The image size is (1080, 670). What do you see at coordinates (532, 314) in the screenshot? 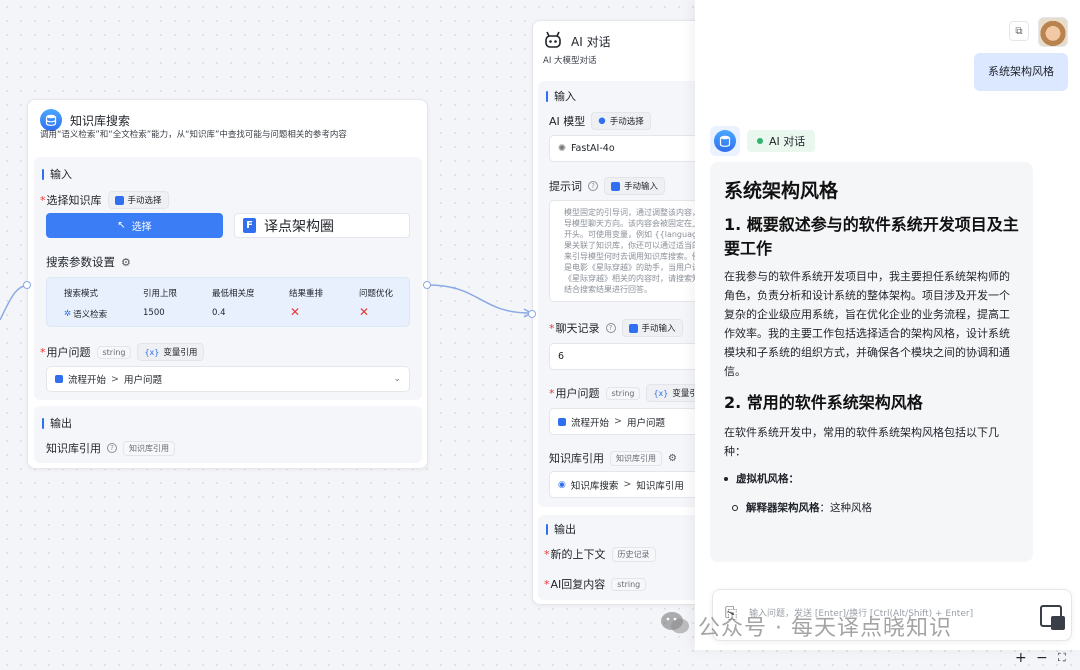
I see `ai-node-input-handle` at bounding box center [532, 314].